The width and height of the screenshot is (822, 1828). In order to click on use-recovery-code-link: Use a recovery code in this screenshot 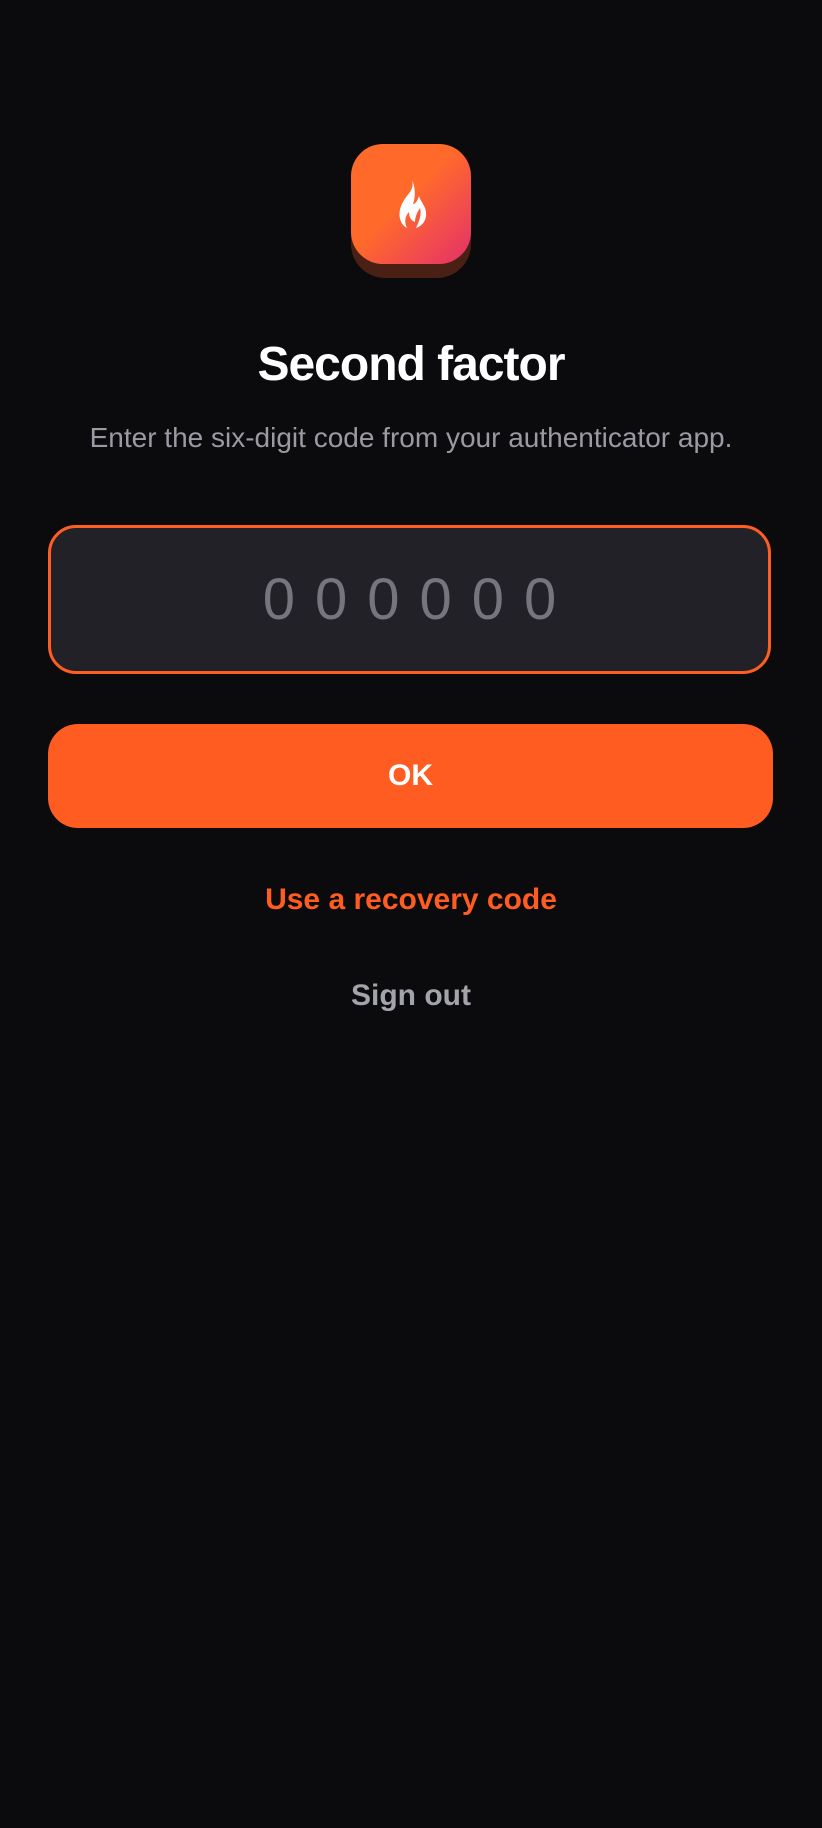, I will do `click(411, 900)`.